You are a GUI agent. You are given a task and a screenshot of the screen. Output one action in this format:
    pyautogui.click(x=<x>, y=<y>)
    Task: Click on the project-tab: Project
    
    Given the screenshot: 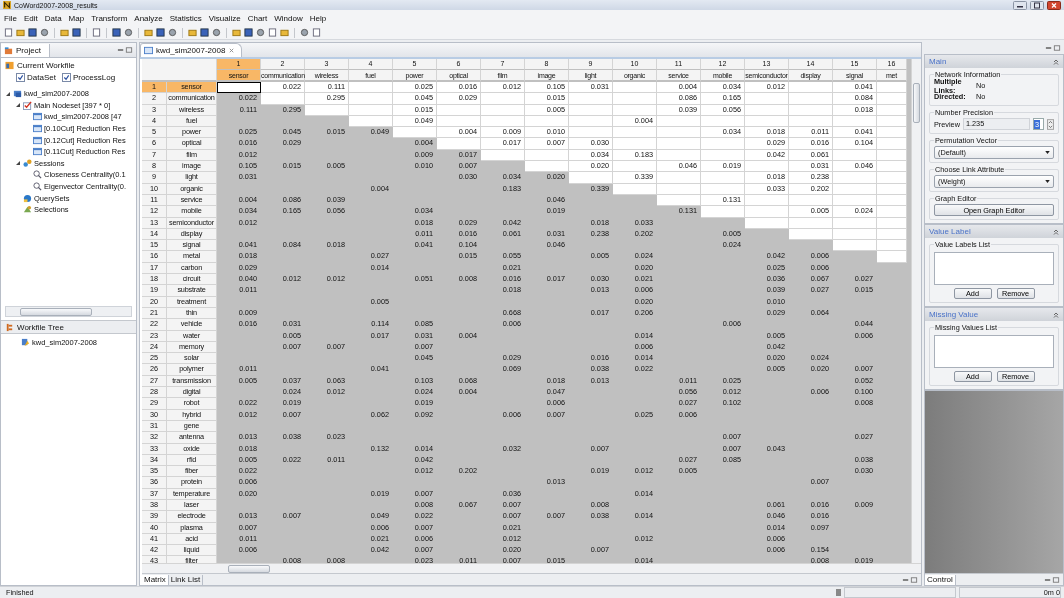 What is the action you would take?
    pyautogui.click(x=25, y=50)
    